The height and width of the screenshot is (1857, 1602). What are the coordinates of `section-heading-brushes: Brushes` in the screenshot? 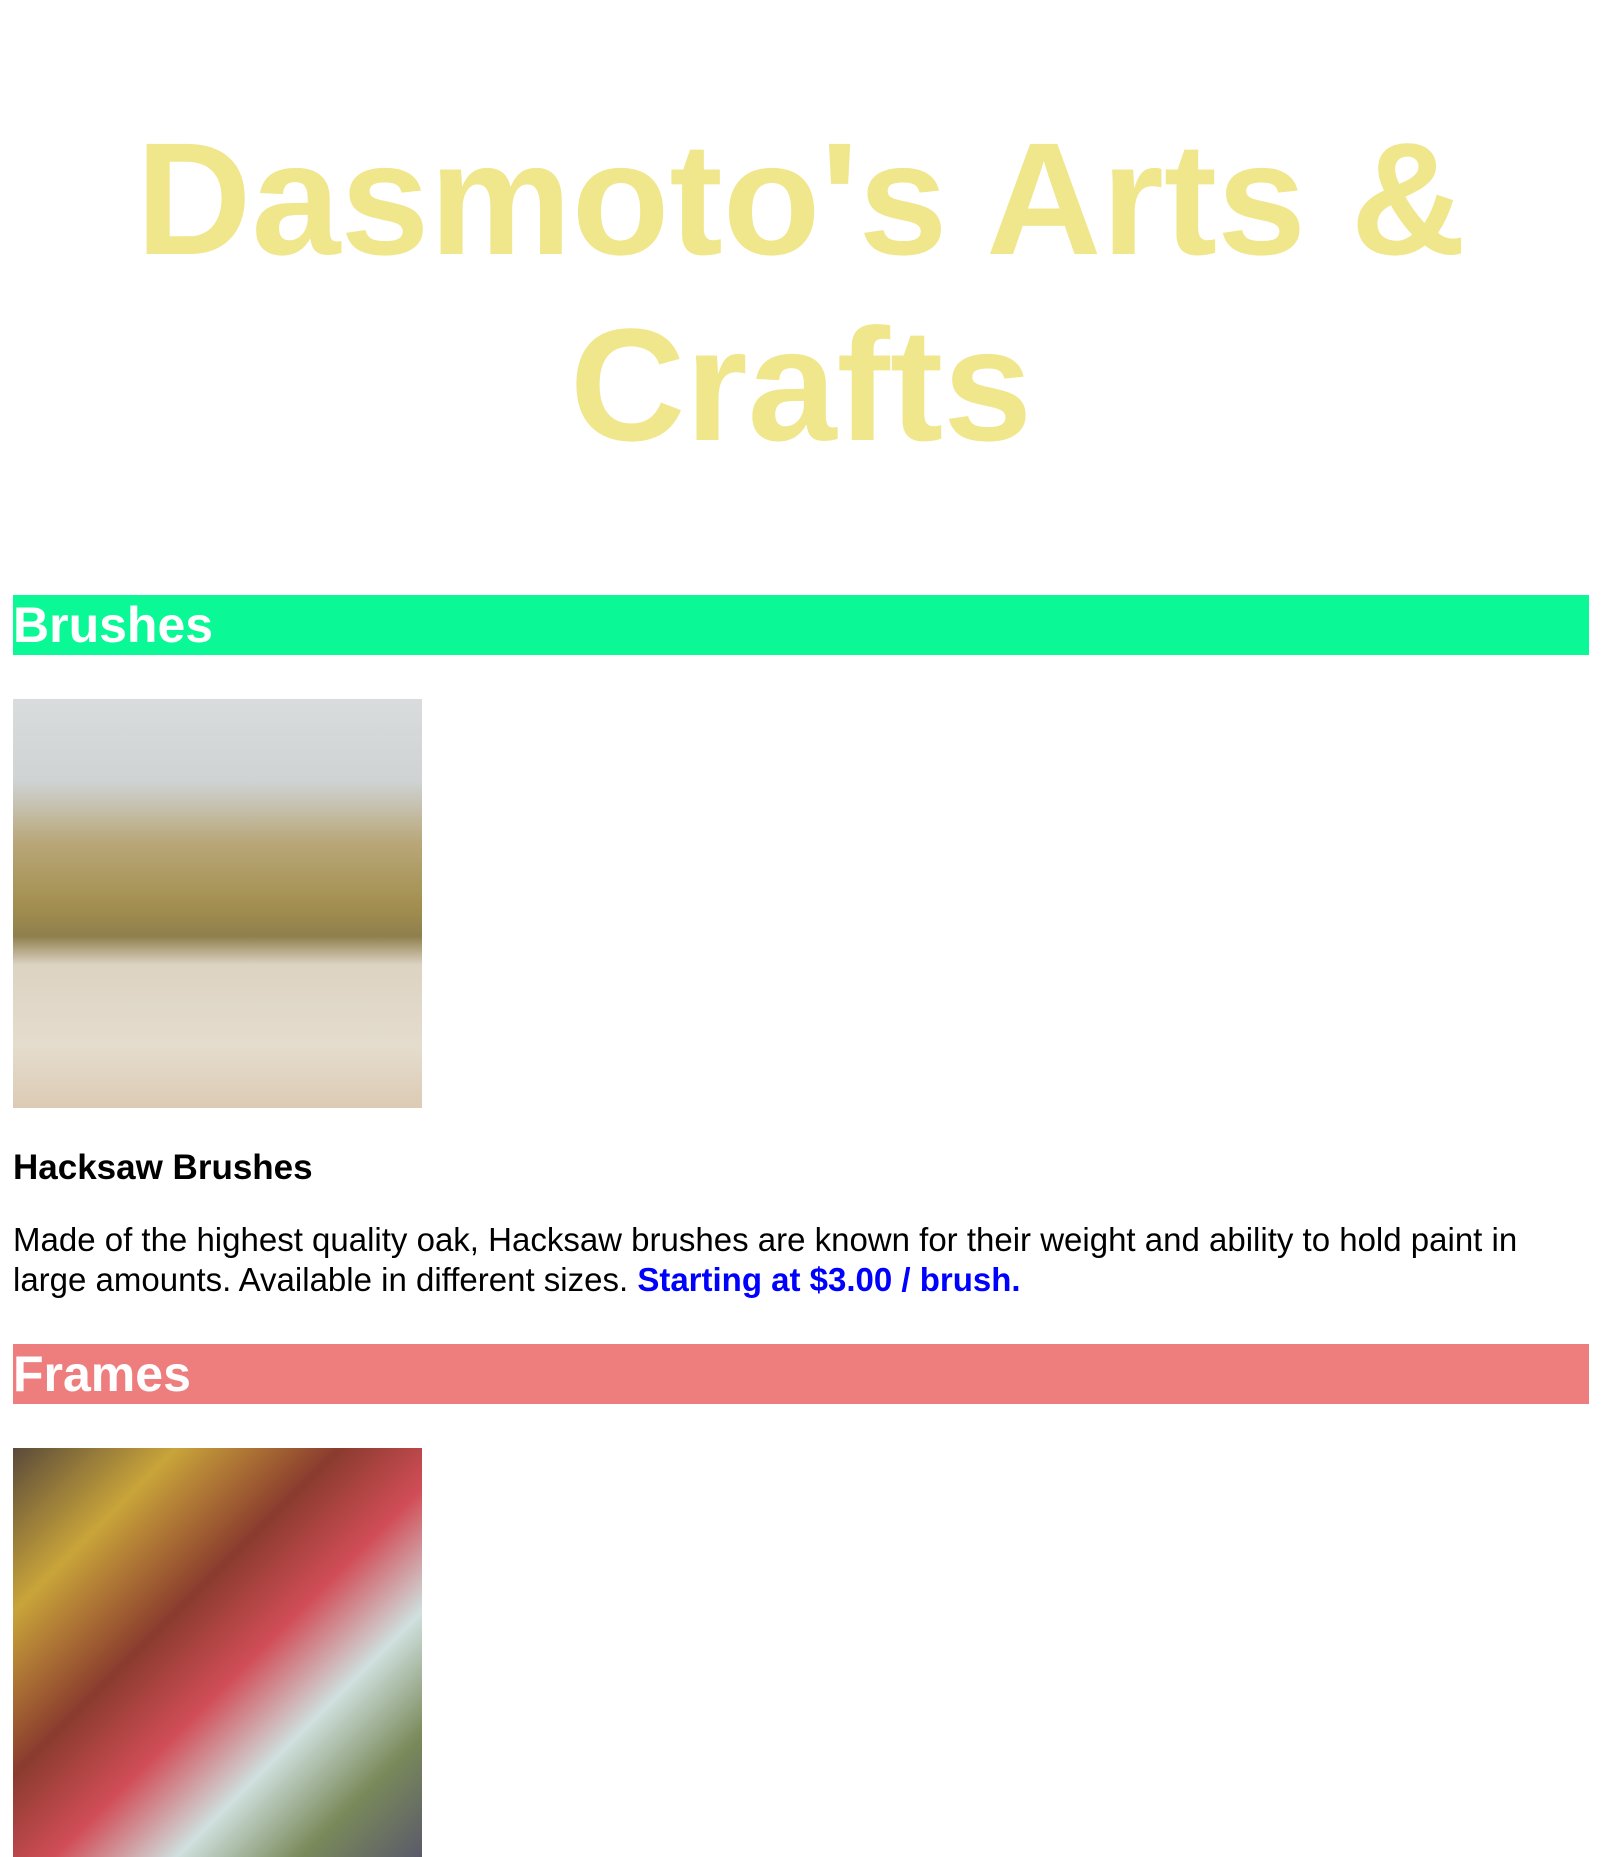 It's located at (801, 625).